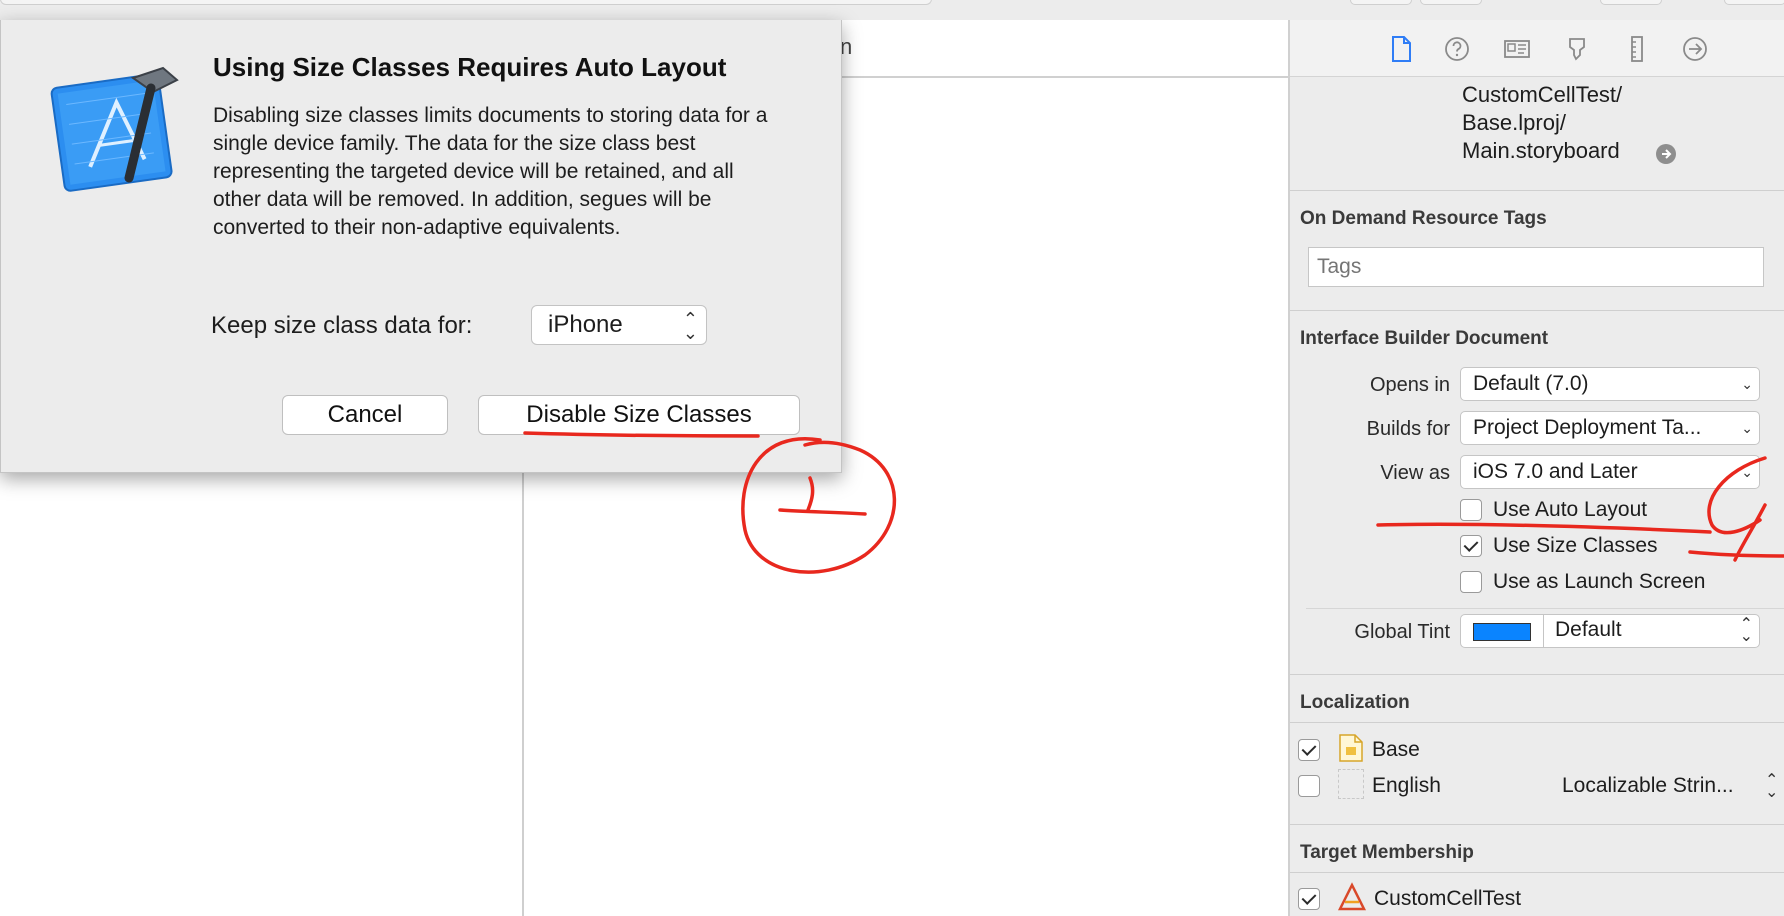 The width and height of the screenshot is (1784, 916). What do you see at coordinates (639, 415) in the screenshot?
I see `disable-size-classes-button: Disable Size Classes` at bounding box center [639, 415].